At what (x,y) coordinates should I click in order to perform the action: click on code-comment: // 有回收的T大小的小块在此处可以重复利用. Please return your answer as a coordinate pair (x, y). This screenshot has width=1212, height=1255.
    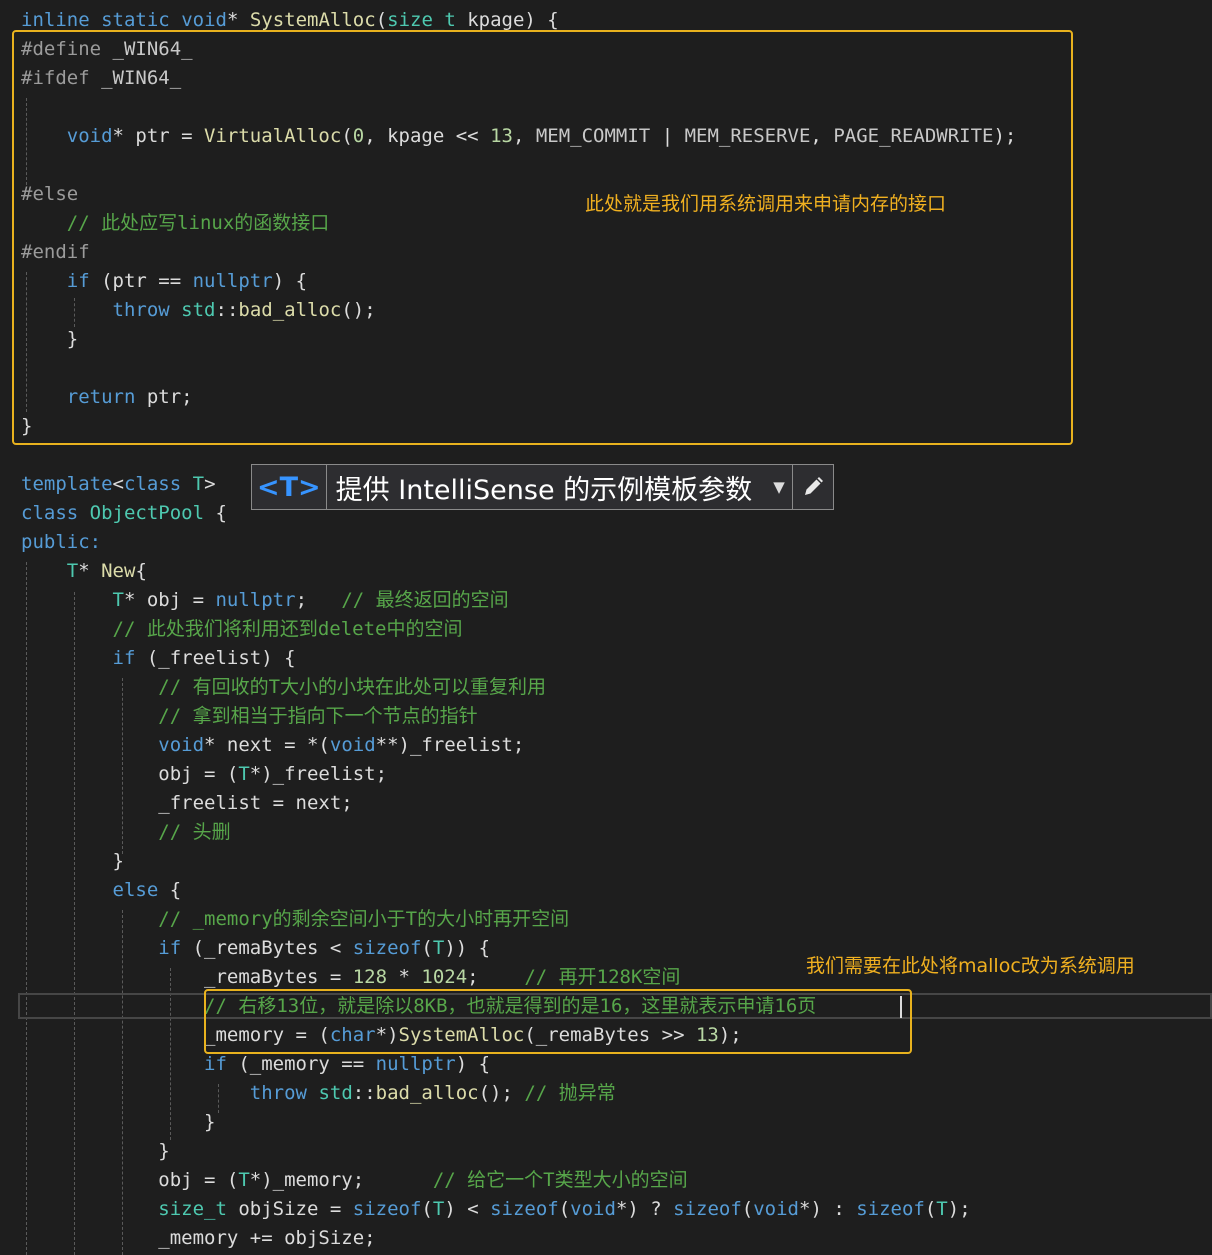
    Looking at the image, I should click on (283, 687).